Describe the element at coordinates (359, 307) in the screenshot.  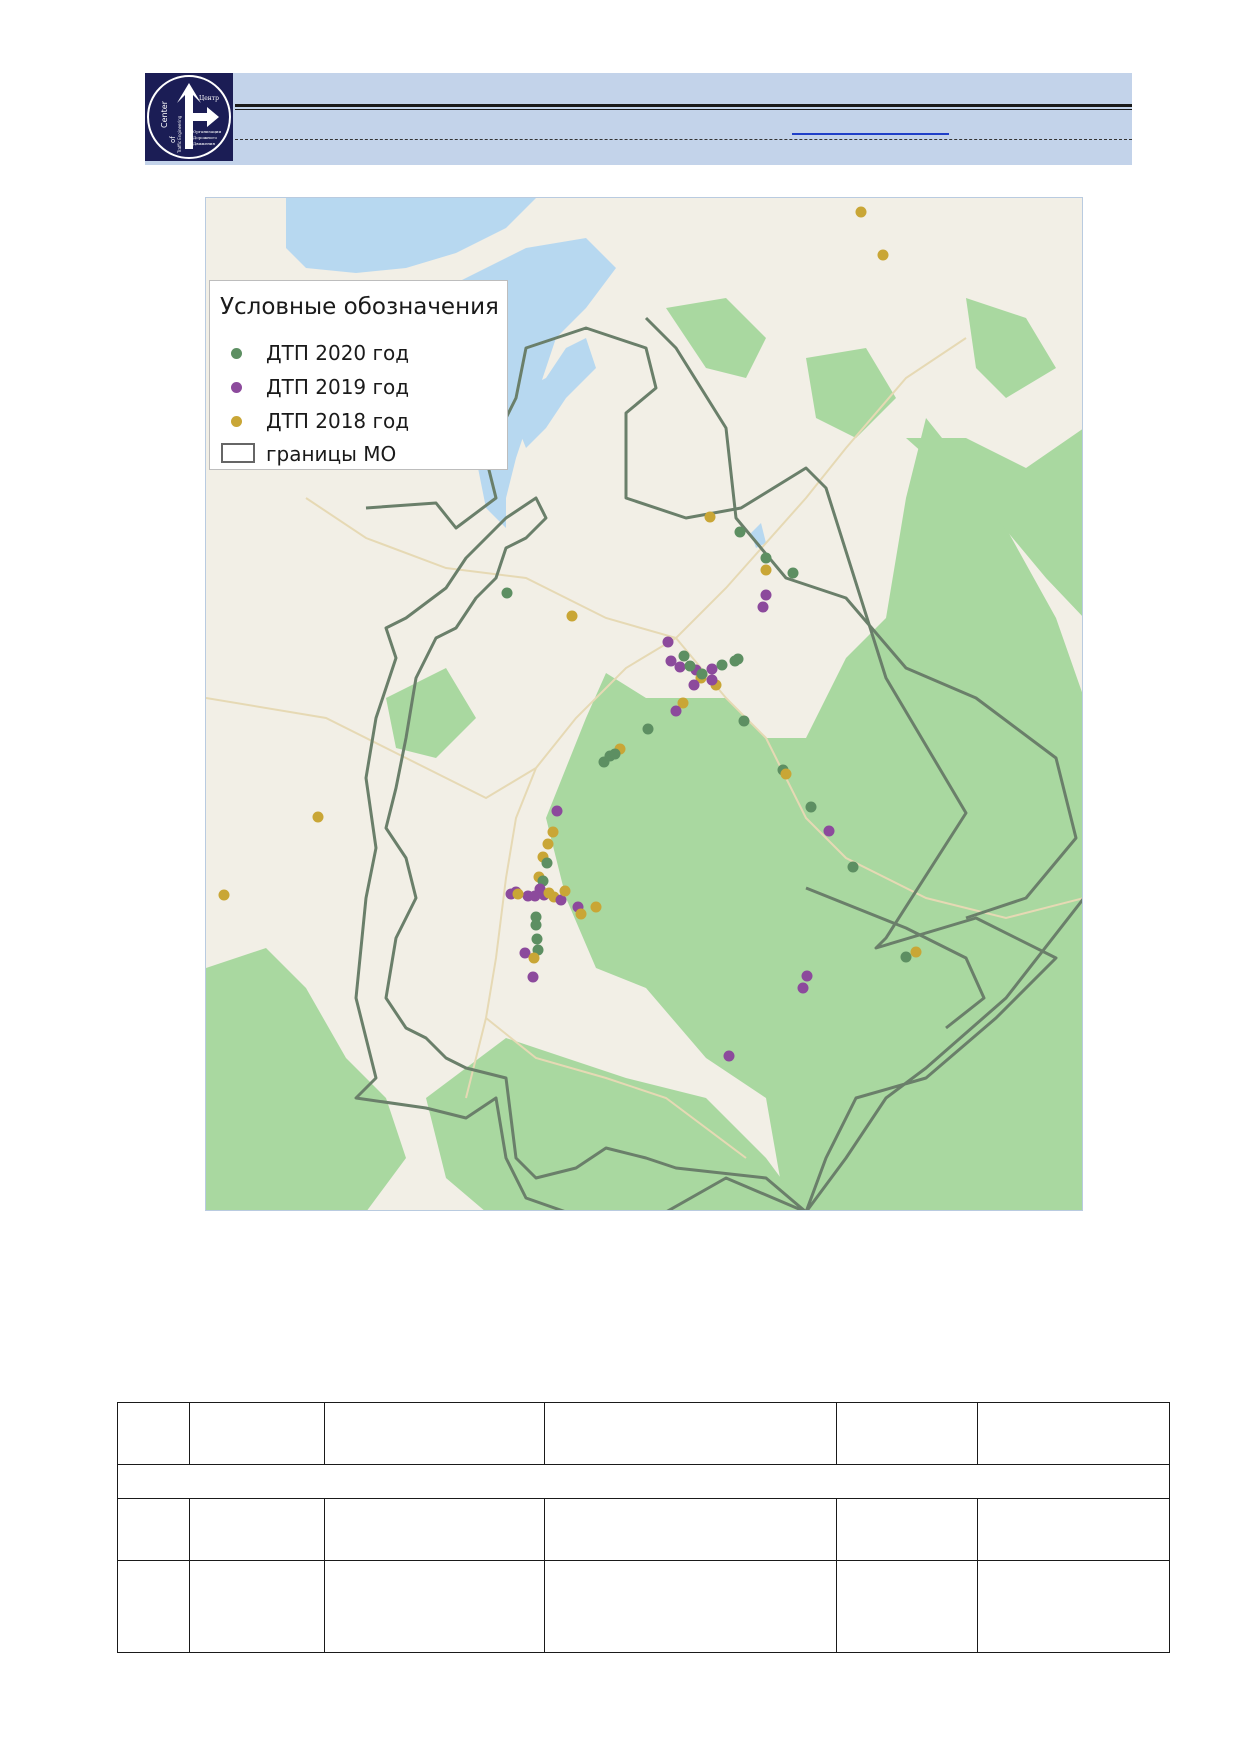
I see `legend-title: Условные обозначения` at that location.